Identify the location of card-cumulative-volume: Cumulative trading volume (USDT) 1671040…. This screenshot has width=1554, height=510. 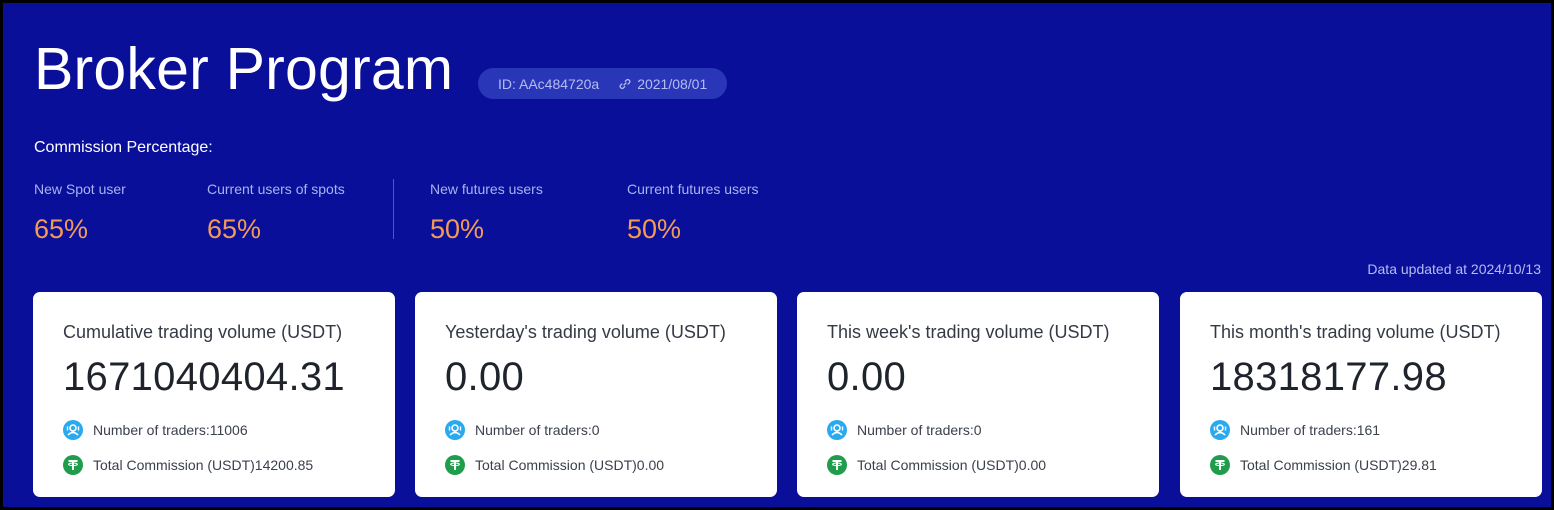
(214, 394).